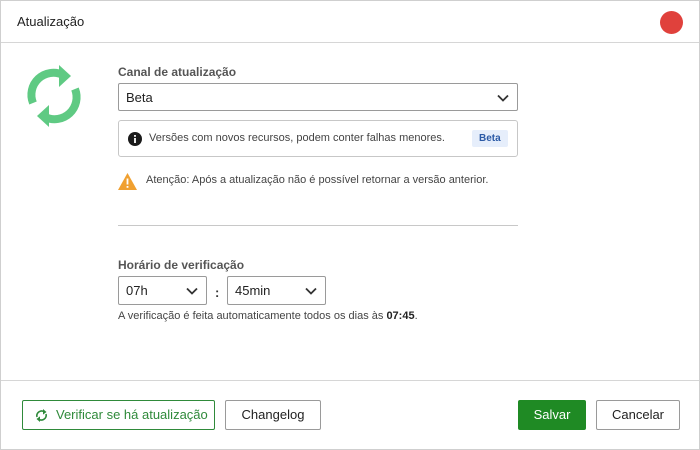 This screenshot has width=700, height=450. Describe the element at coordinates (162, 290) in the screenshot. I see `hour-select: 07h` at that location.